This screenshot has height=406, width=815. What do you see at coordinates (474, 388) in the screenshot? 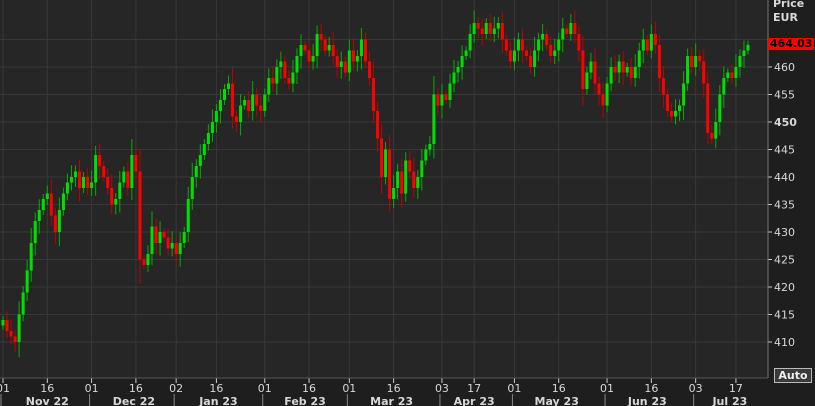
I see `x-day-label: 17` at bounding box center [474, 388].